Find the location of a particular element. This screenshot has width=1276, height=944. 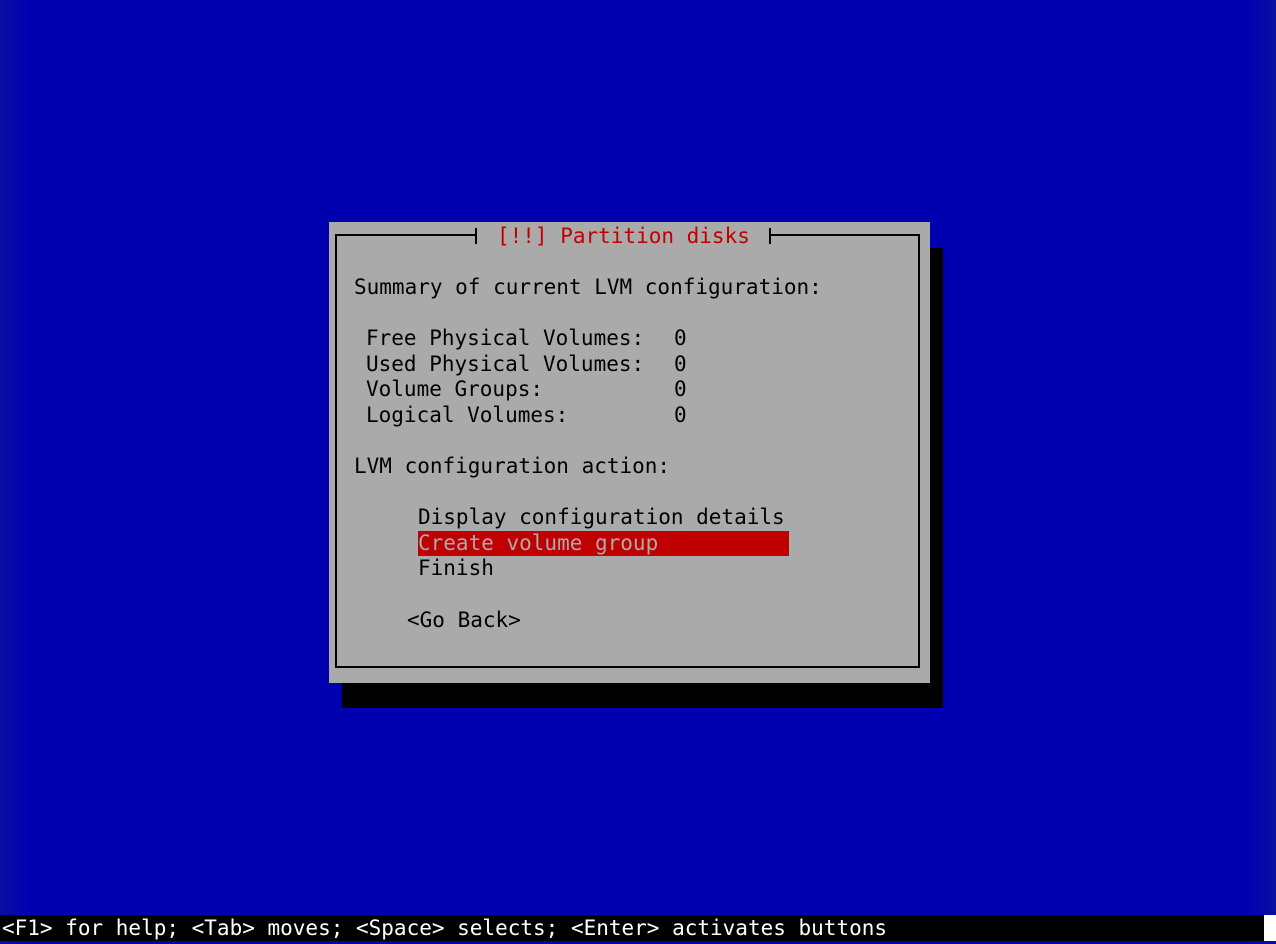

stat-value-logical-volumes: 0 is located at coordinates (680, 415).